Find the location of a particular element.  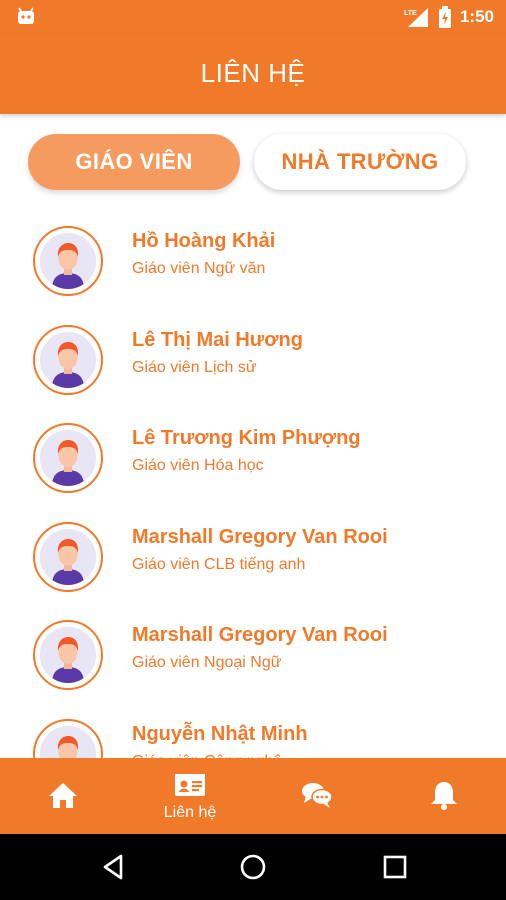

contact-role: Giáo viên Ngữ văn is located at coordinates (199, 268).